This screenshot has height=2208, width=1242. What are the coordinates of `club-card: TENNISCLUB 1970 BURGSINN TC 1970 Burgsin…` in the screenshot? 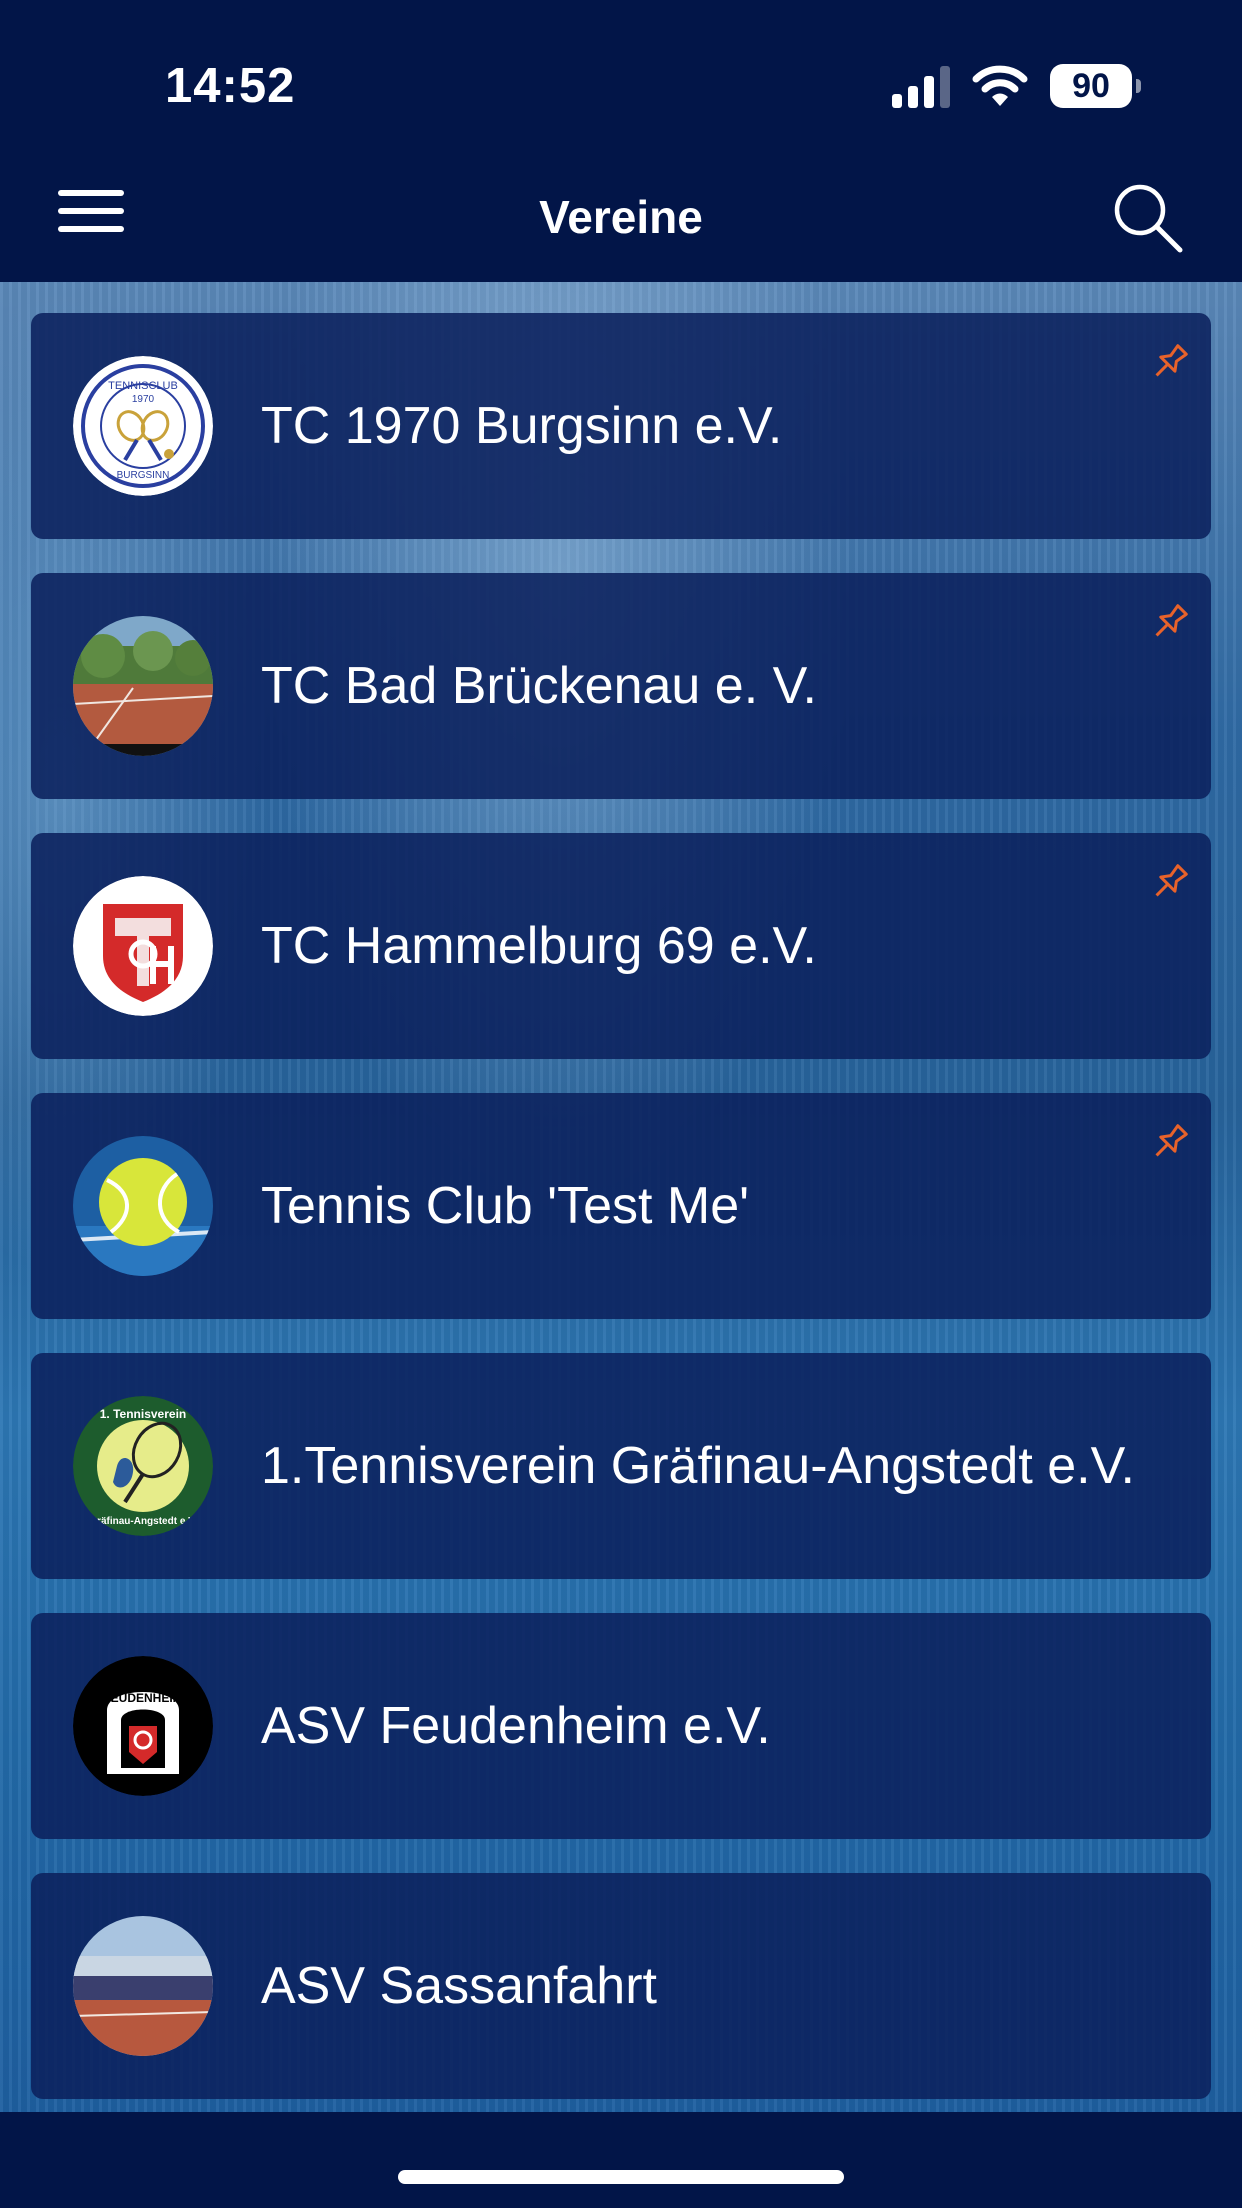 It's located at (621, 426).